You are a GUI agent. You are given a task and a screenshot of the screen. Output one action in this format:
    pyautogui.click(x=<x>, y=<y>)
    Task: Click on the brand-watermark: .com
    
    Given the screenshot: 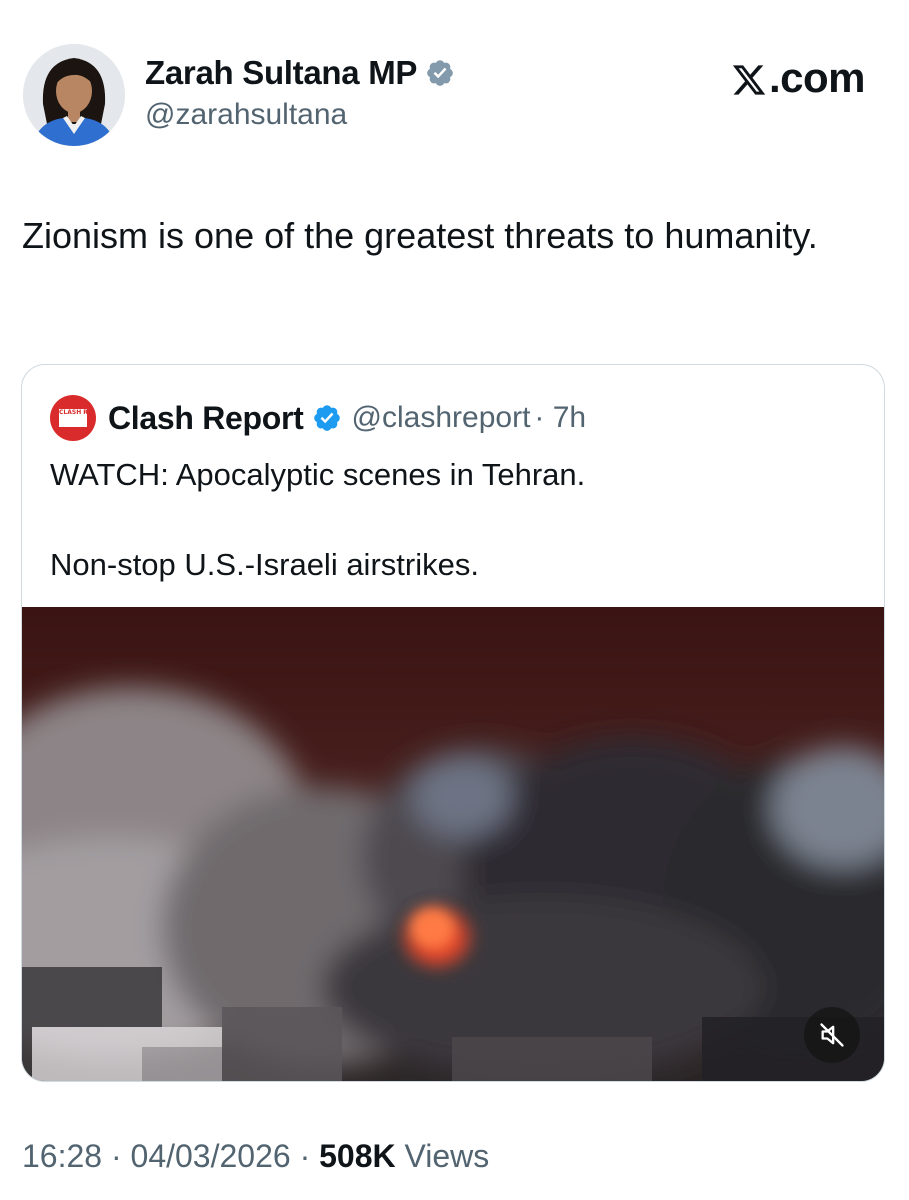 What is the action you would take?
    pyautogui.click(x=798, y=78)
    